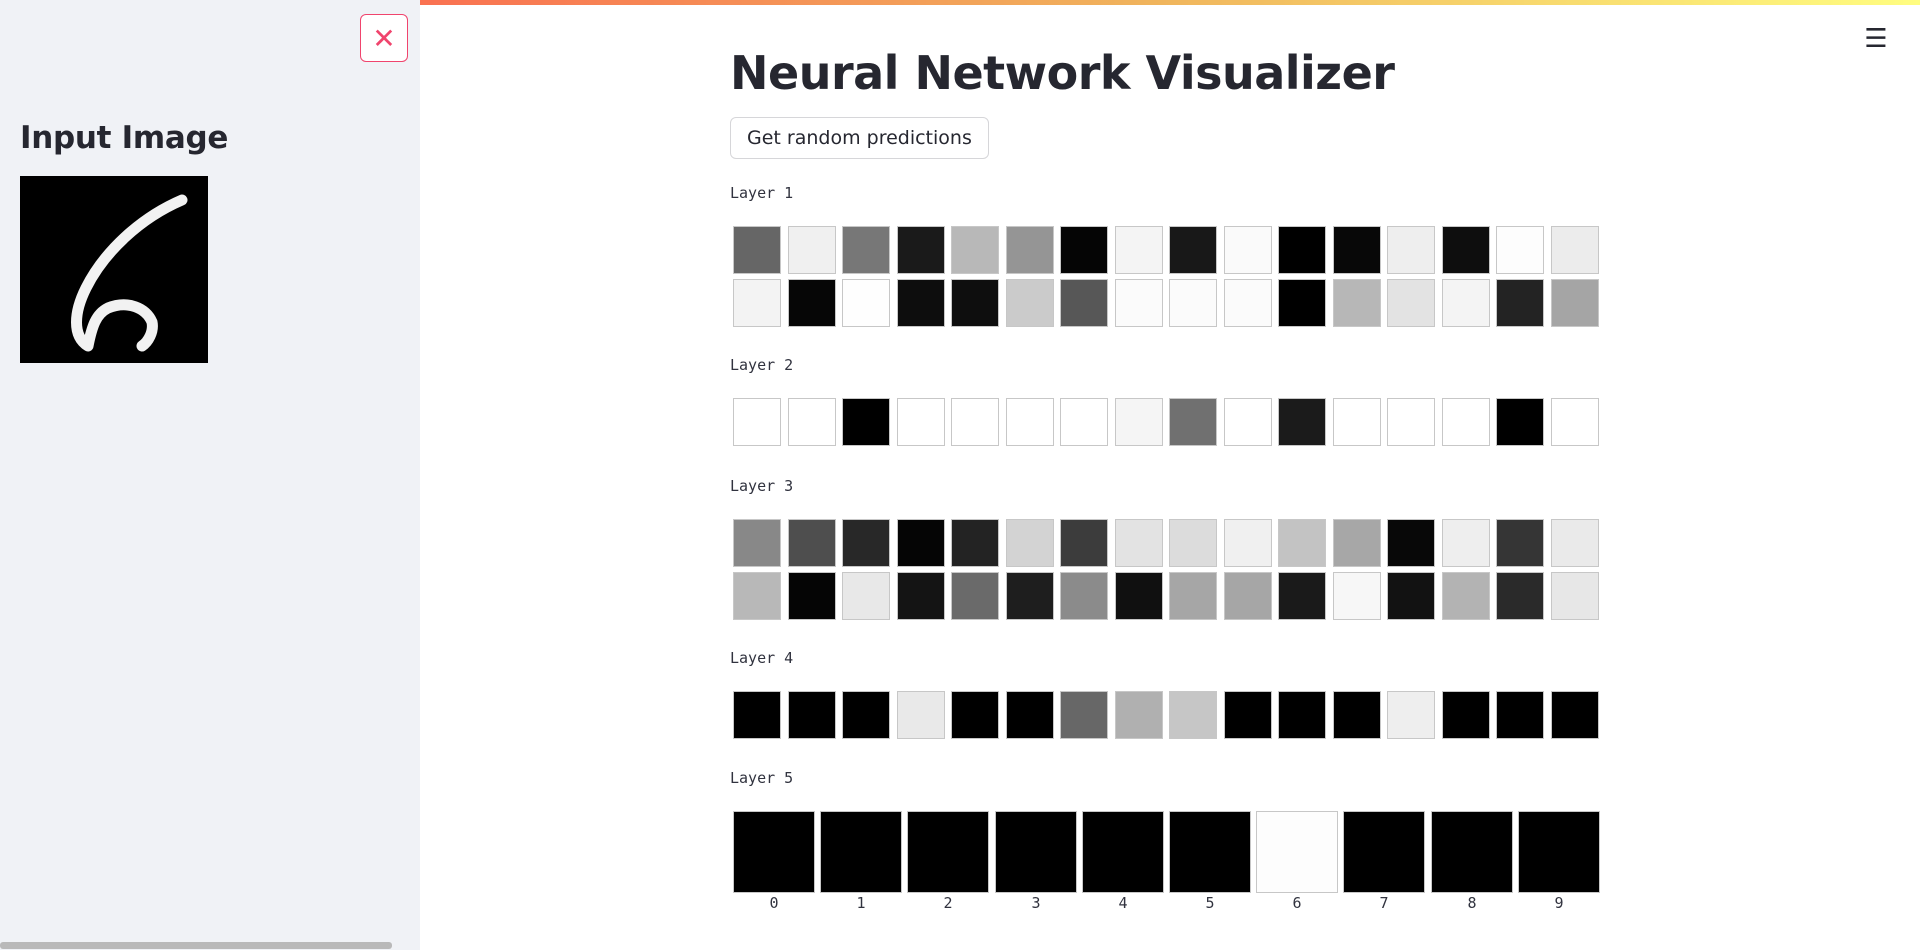 The width and height of the screenshot is (1920, 950). I want to click on output-digit-label: 5, so click(1210, 903).